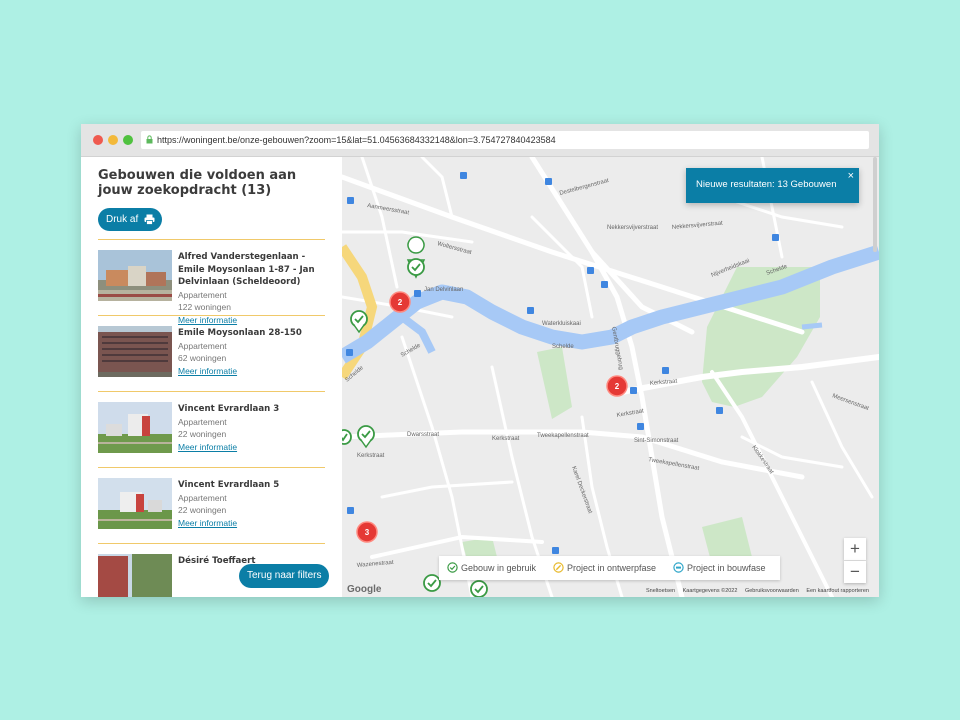  What do you see at coordinates (149, 219) in the screenshot?
I see `printer-icon` at bounding box center [149, 219].